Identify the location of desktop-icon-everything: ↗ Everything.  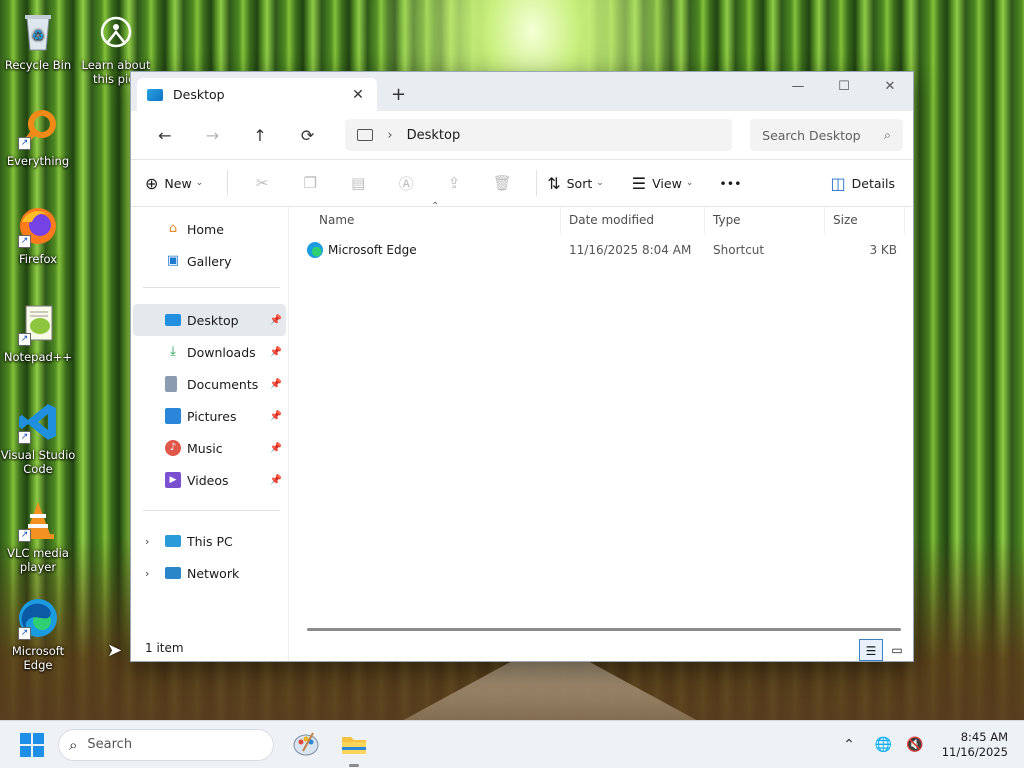
(38, 137).